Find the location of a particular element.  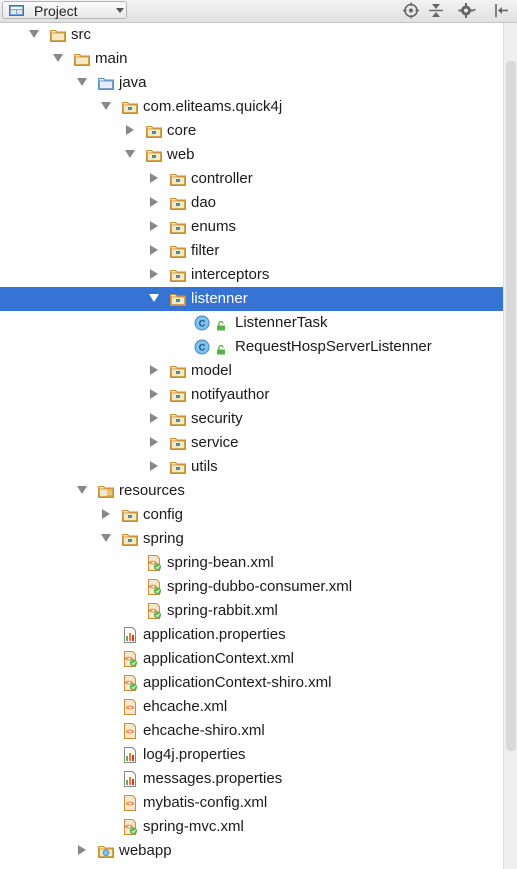

spring-xml-icon: <> is located at coordinates (154, 563).